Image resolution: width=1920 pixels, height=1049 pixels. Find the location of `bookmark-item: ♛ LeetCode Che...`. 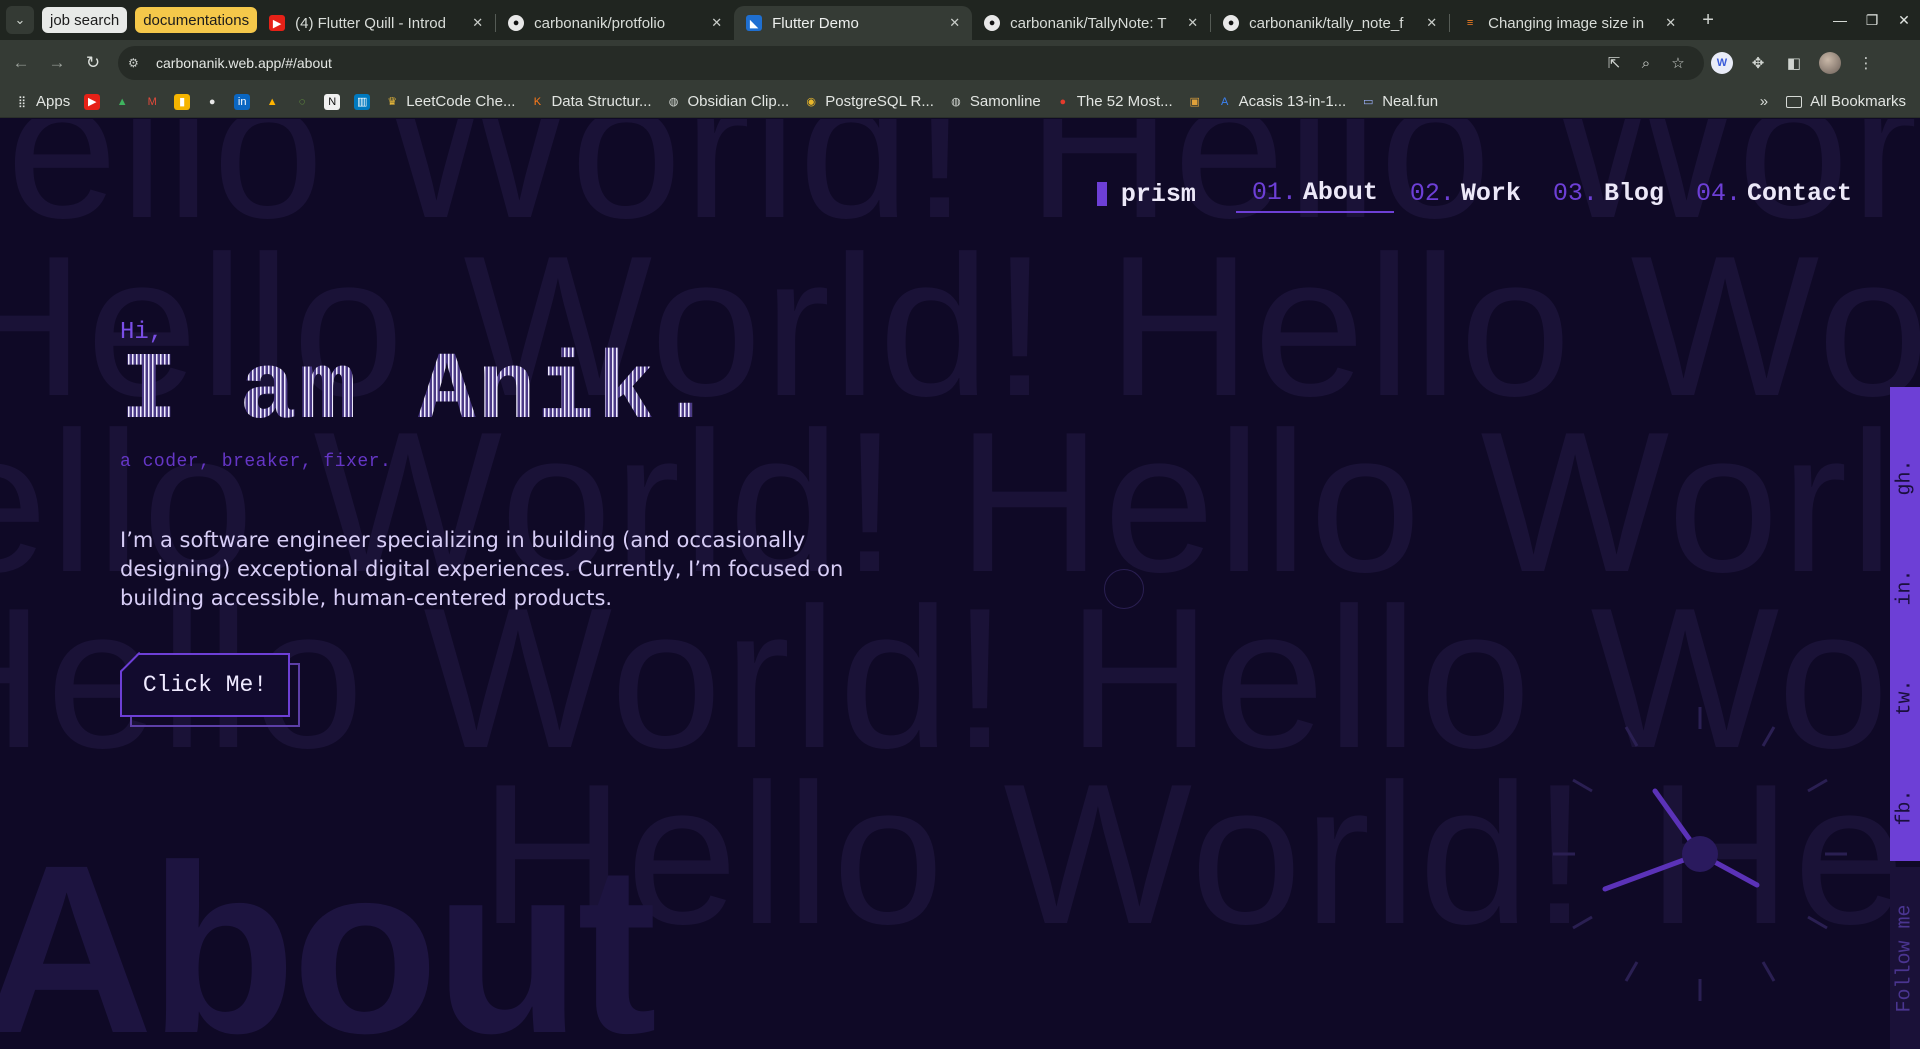

bookmark-item: ♛ LeetCode Che... is located at coordinates (449, 101).